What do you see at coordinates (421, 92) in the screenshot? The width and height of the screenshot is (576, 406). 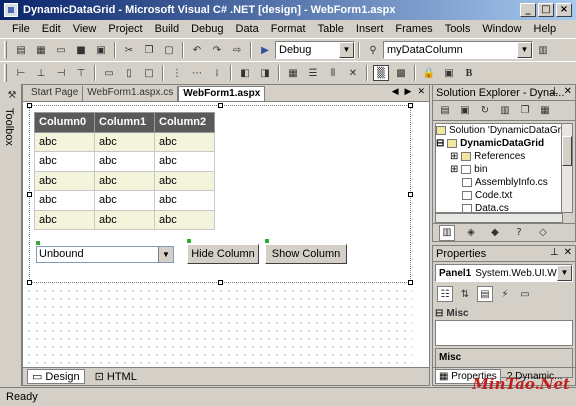 I see `close-doc-icon: ✕` at bounding box center [421, 92].